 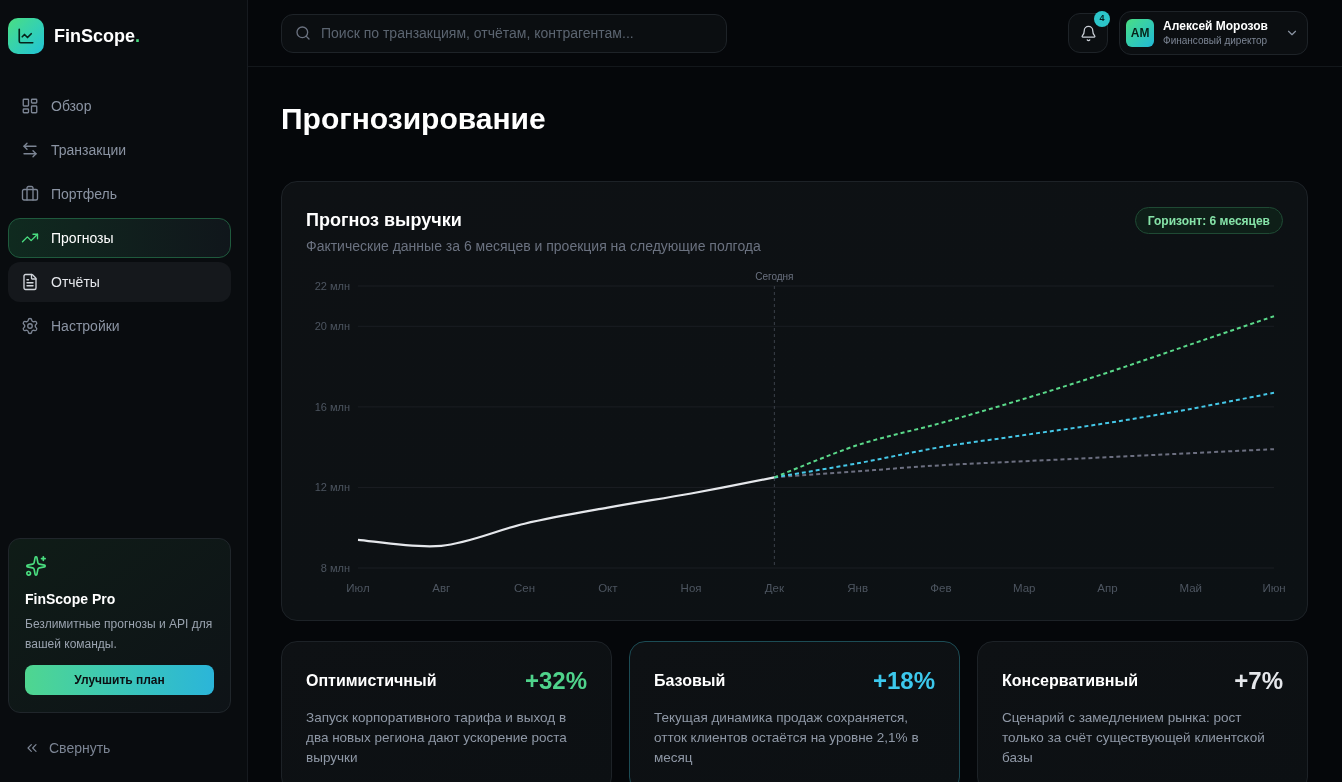 I want to click on settings-icon, so click(x=30, y=326).